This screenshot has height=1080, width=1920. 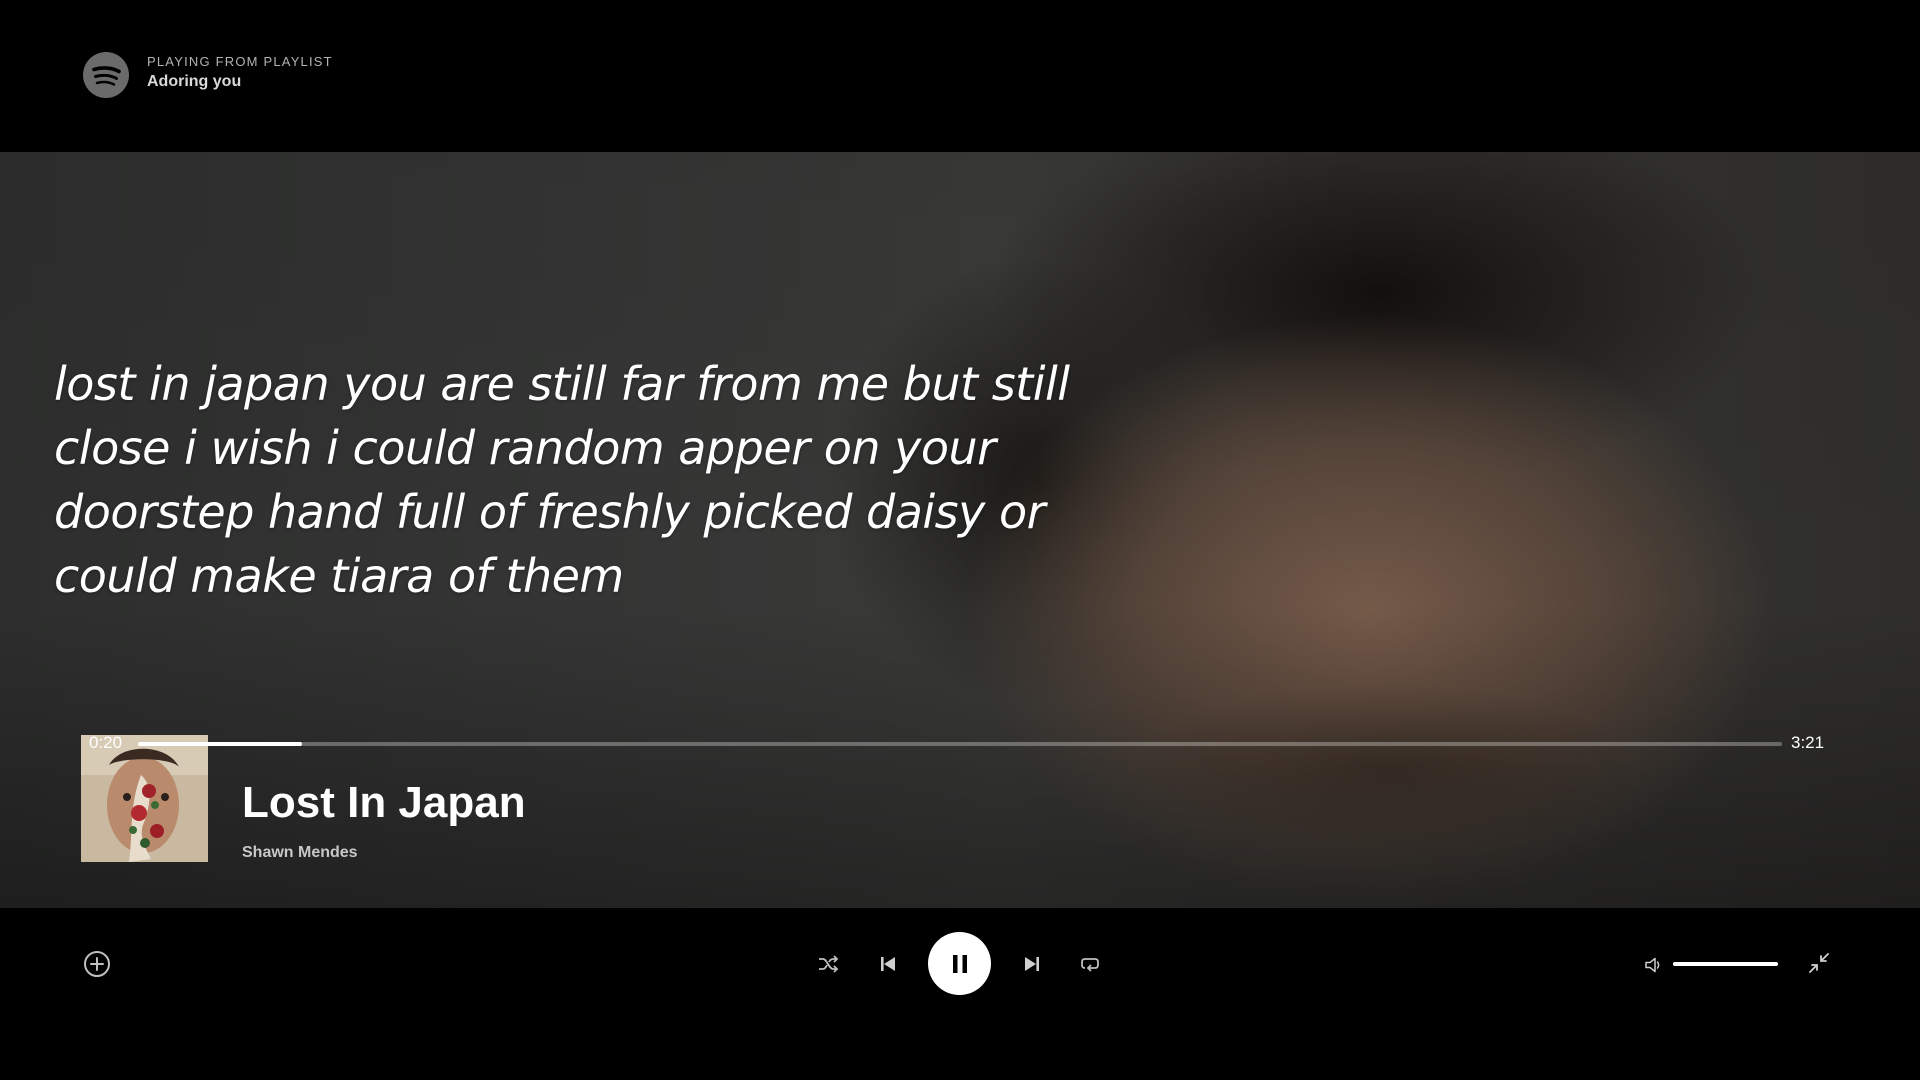 I want to click on pause-button, so click(x=959, y=963).